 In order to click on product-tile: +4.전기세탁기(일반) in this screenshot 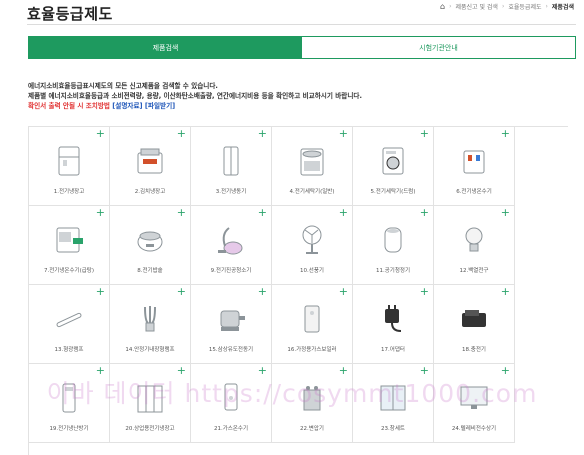, I will do `click(312, 166)`.